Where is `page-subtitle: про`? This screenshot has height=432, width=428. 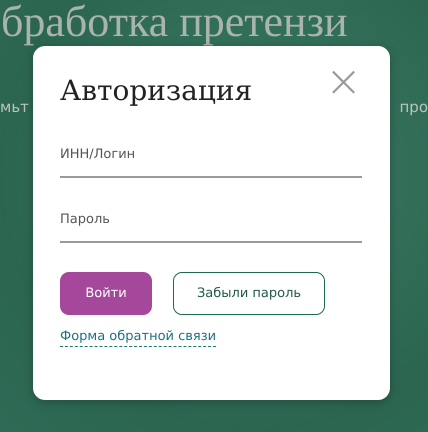 page-subtitle: про is located at coordinates (413, 107).